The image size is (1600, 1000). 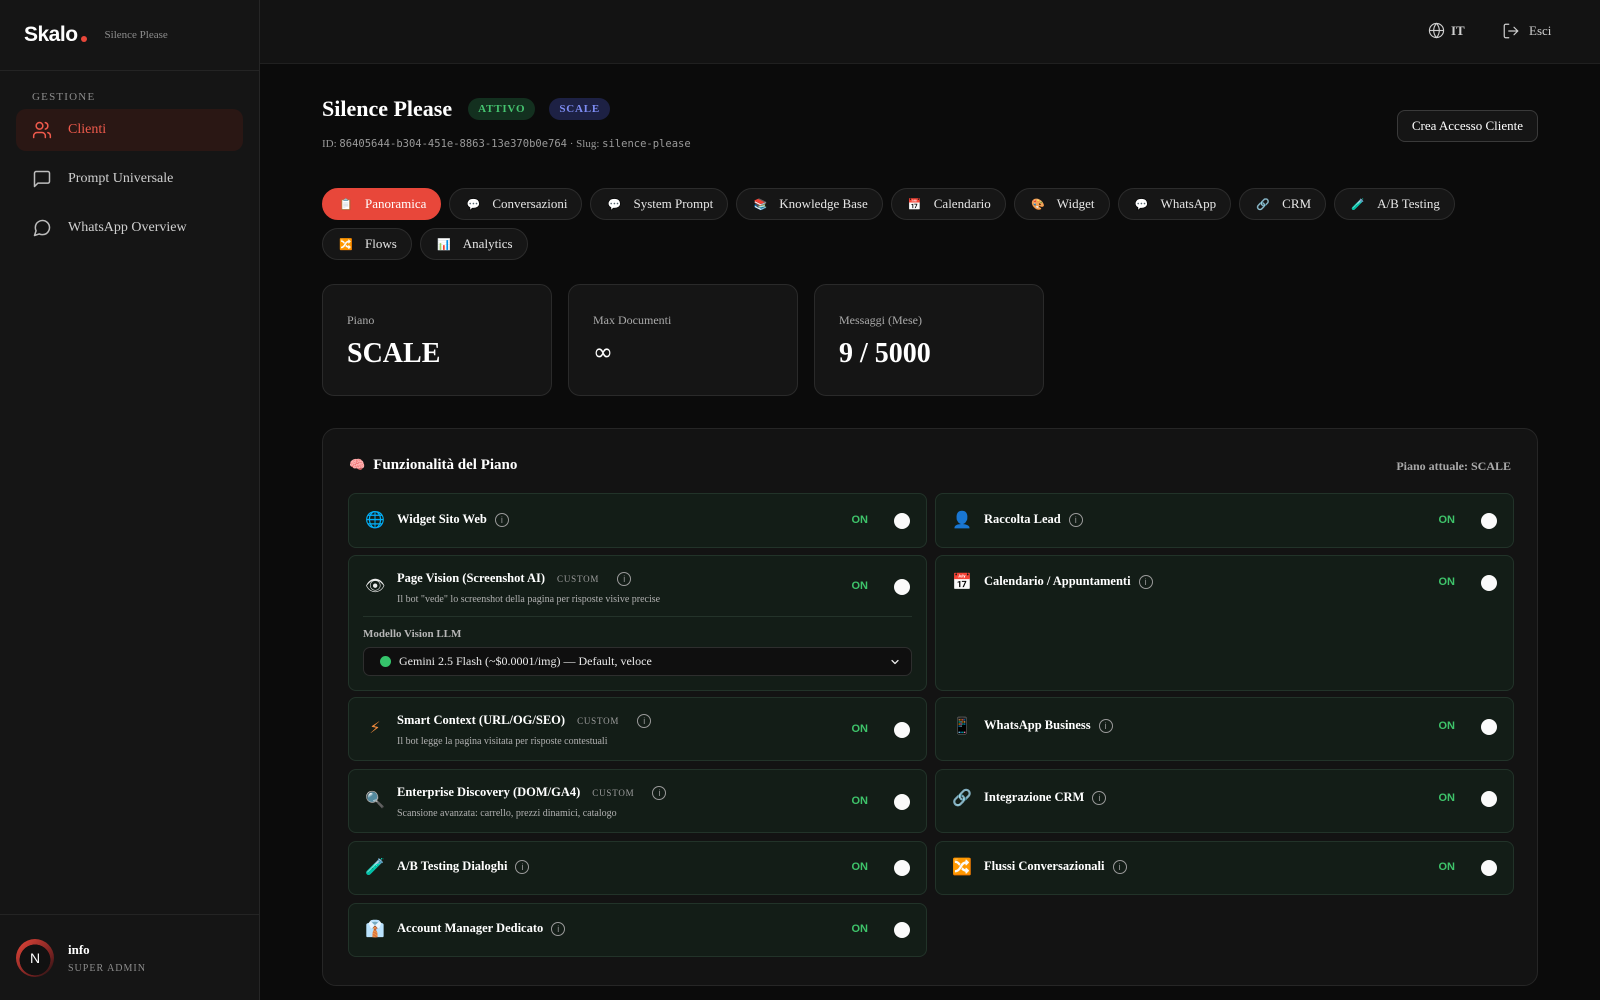 What do you see at coordinates (35, 957) in the screenshot?
I see `avatar: N` at bounding box center [35, 957].